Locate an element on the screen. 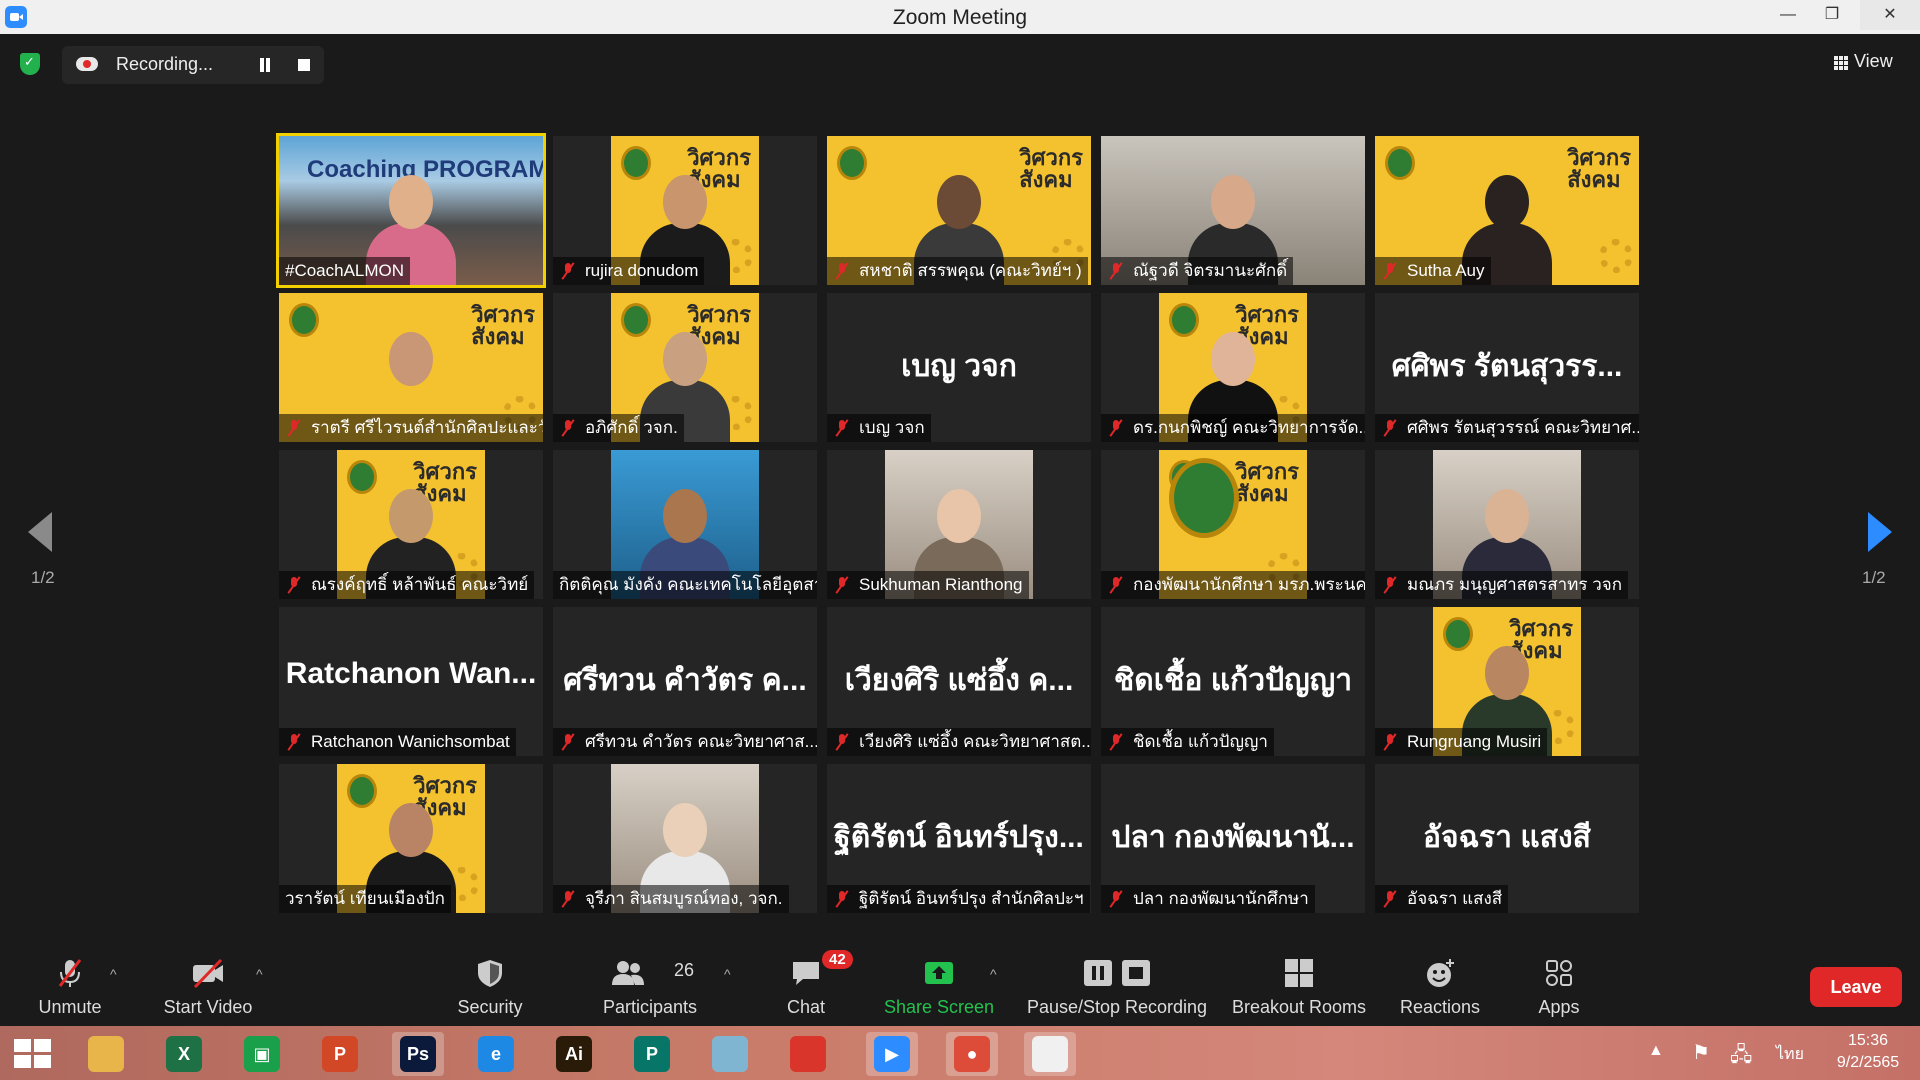 The width and height of the screenshot is (1920, 1080). taskbar-excel-button: X is located at coordinates (184, 1054).